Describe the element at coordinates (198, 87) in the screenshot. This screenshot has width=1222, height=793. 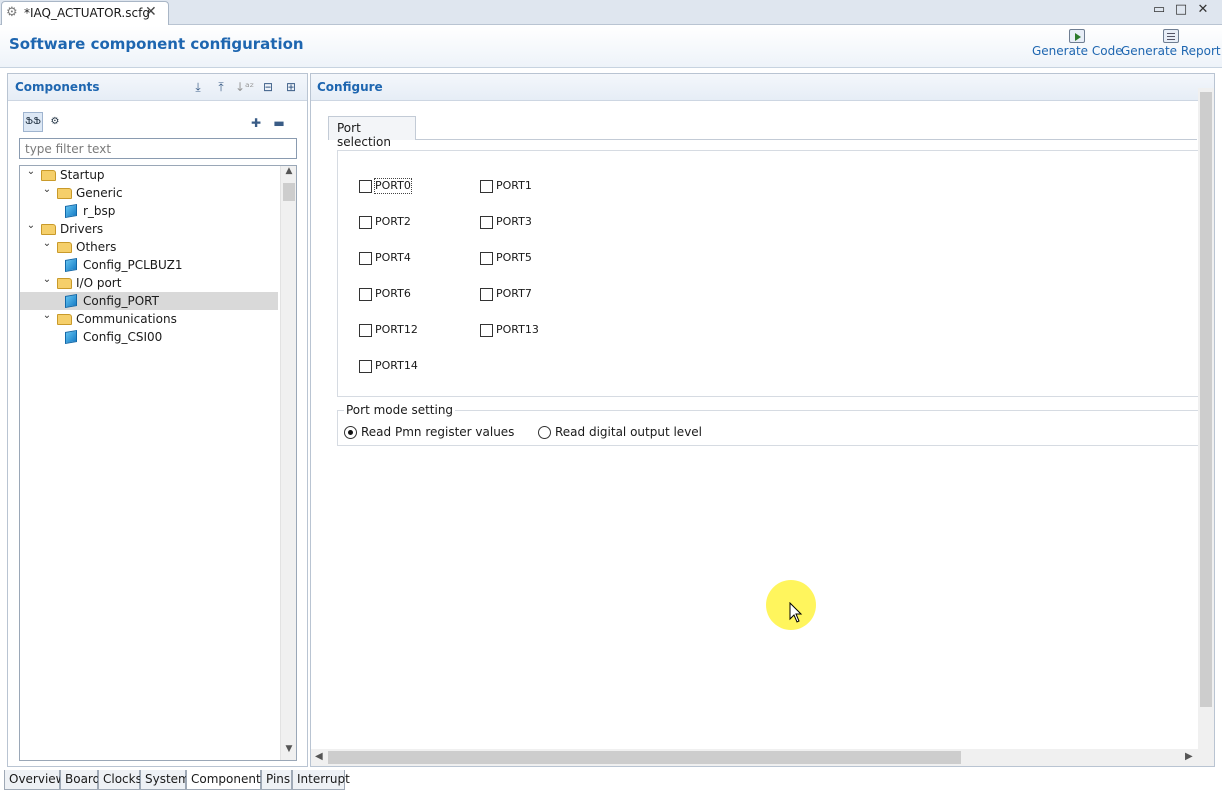
I see `import-icon: ⤓` at that location.